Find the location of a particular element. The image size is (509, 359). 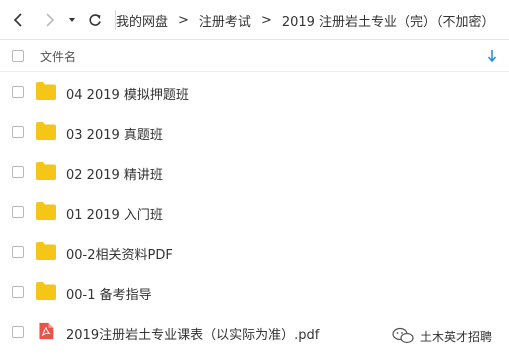

breadcrumb-item-current: 2019 注册岩土专业（完）（不加密） is located at coordinates (388, 20).